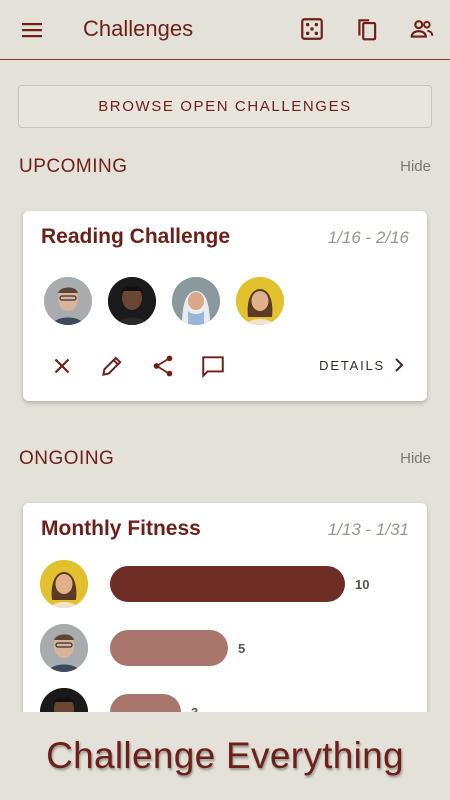  Describe the element at coordinates (32, 30) in the screenshot. I see `menu-icon` at that location.